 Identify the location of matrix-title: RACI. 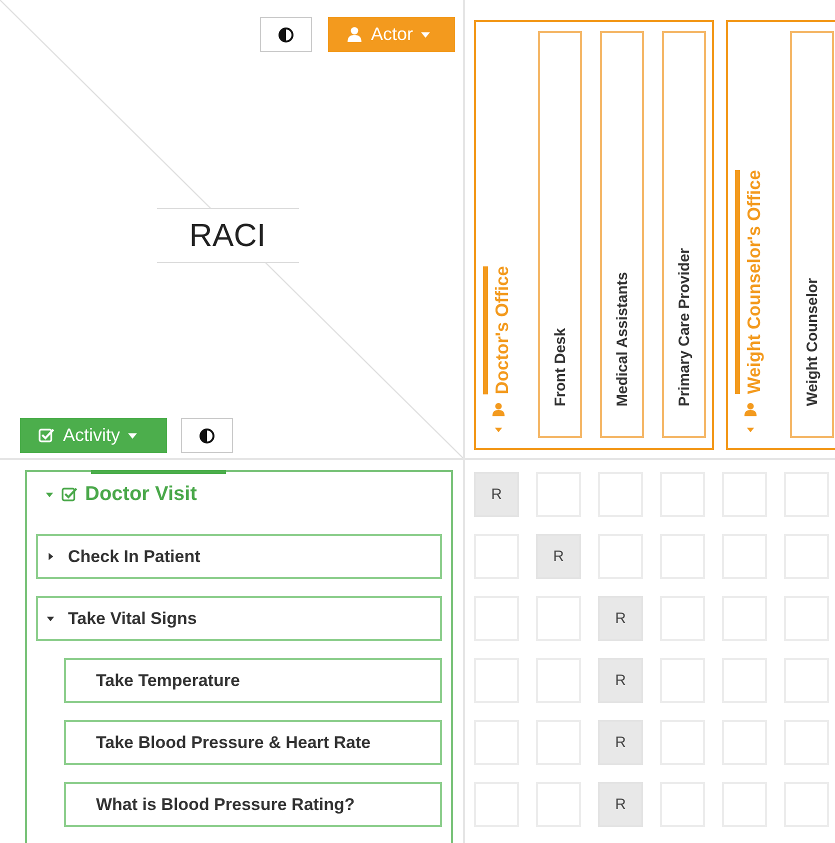
(227, 235).